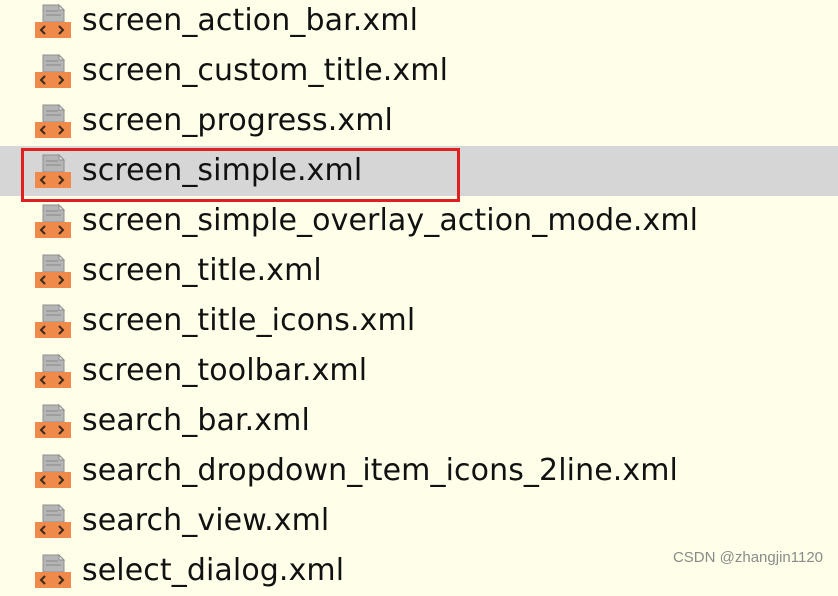 The height and width of the screenshot is (596, 838). I want to click on file-name: screen_simple.xml, so click(222, 170).